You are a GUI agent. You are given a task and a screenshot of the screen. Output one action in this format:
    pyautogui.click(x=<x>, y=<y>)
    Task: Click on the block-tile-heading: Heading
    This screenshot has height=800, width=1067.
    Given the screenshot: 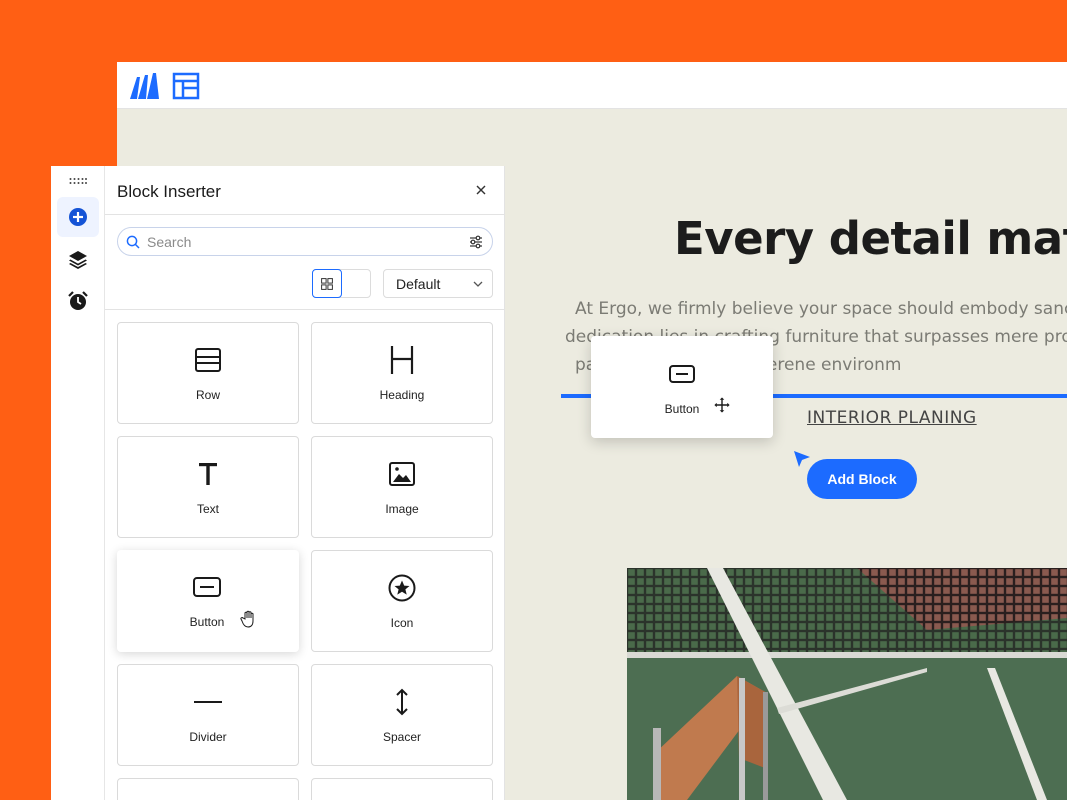 What is the action you would take?
    pyautogui.click(x=402, y=373)
    